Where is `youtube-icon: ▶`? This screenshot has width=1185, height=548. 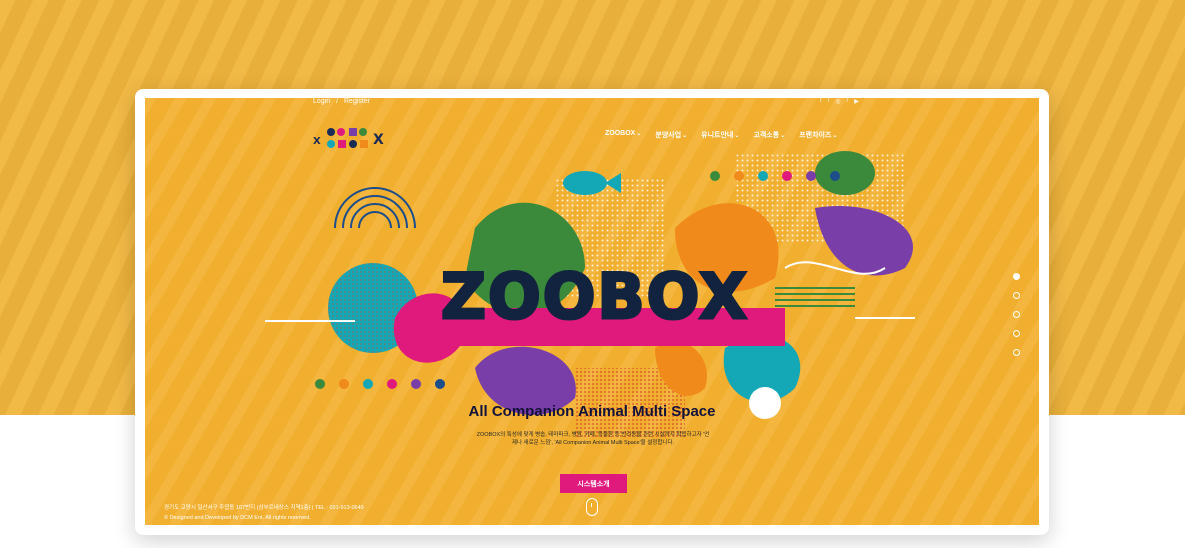
youtube-icon: ▶ is located at coordinates (856, 101).